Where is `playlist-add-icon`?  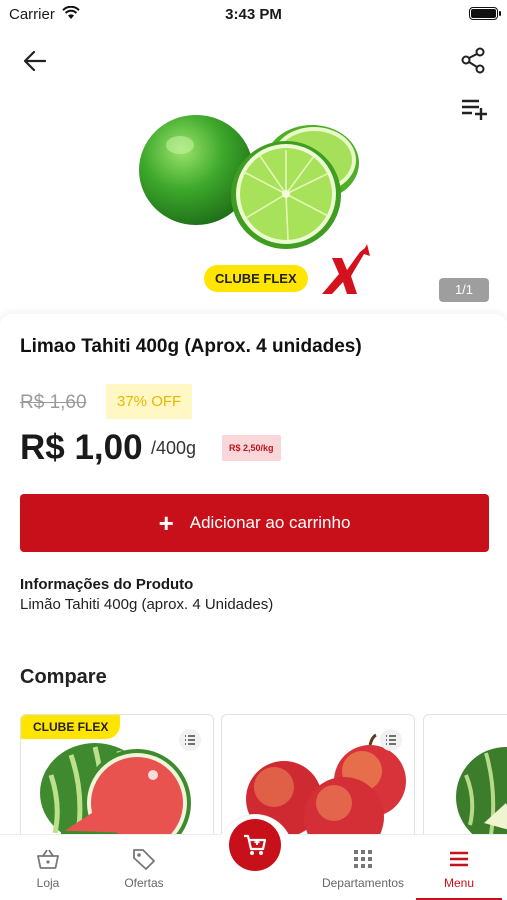
playlist-add-icon is located at coordinates (474, 109).